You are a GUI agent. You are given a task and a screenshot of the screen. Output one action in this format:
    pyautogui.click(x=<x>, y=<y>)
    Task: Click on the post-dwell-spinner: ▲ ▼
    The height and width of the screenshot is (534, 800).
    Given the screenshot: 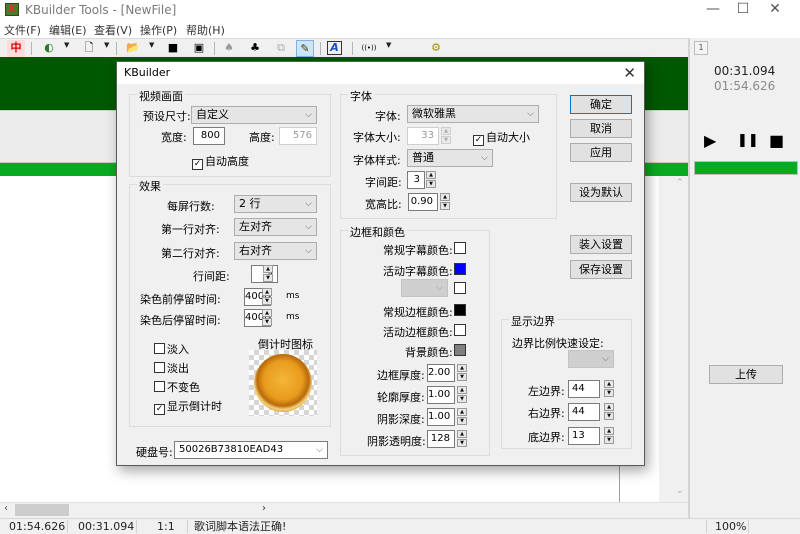 What is the action you would take?
    pyautogui.click(x=267, y=318)
    